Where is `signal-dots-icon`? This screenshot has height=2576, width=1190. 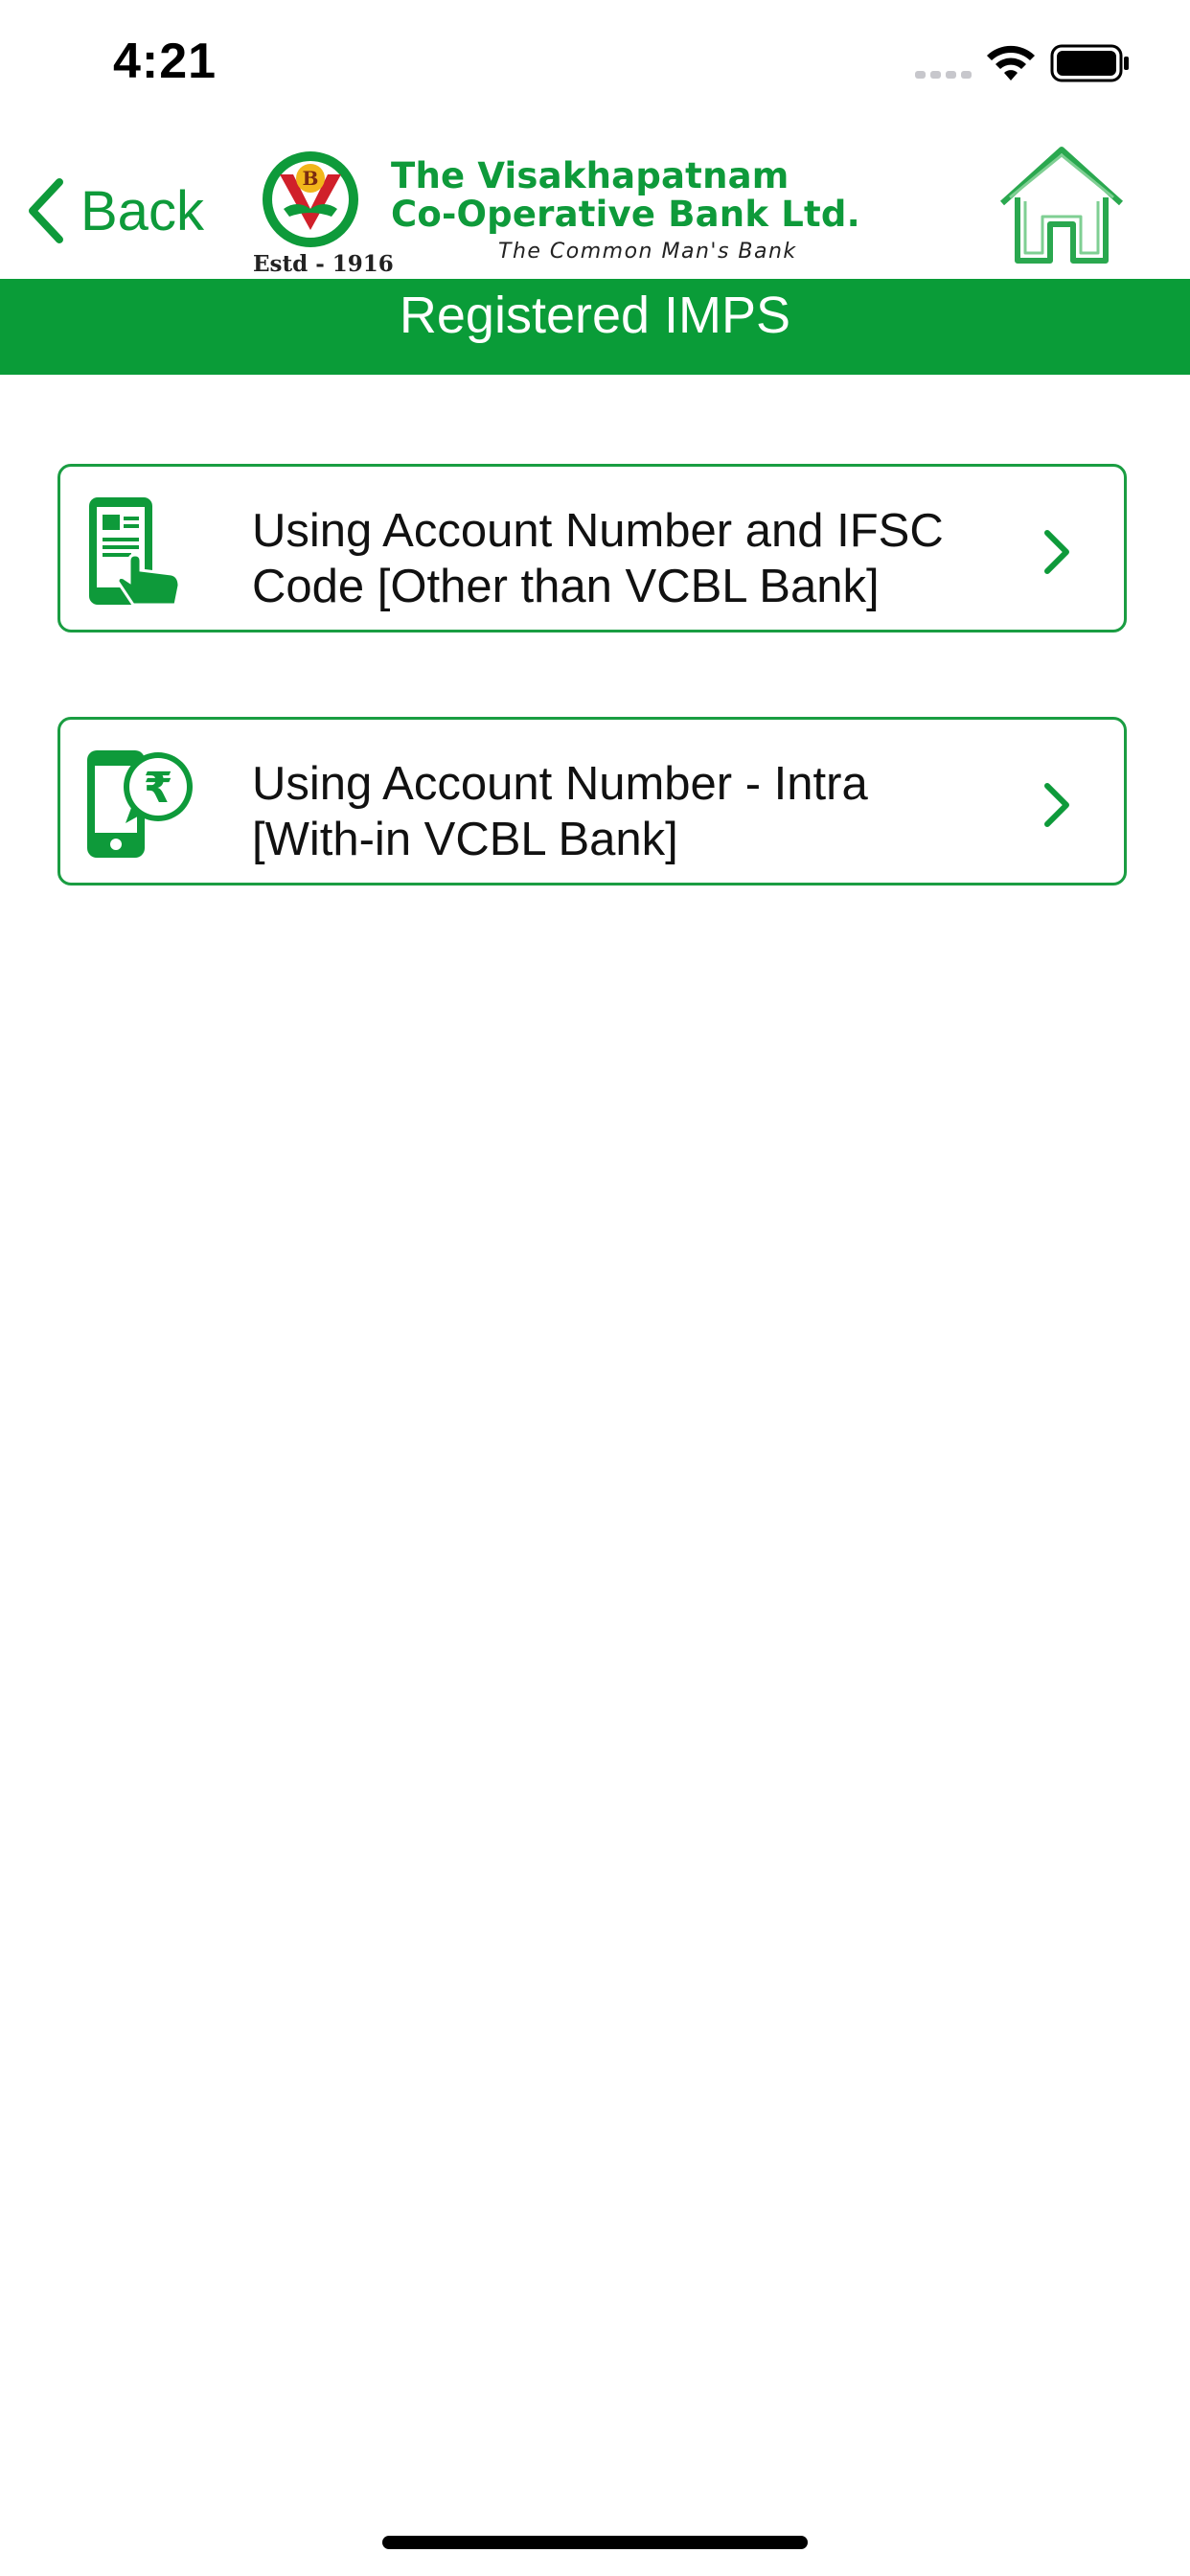
signal-dots-icon is located at coordinates (944, 75).